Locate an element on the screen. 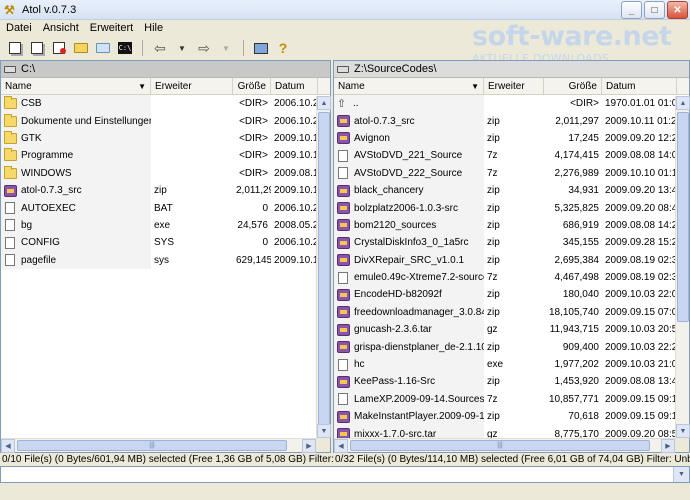 The image size is (690, 500). file-row: hc exe 1,977,202 2009.10.03 21:0 is located at coordinates (511, 364).